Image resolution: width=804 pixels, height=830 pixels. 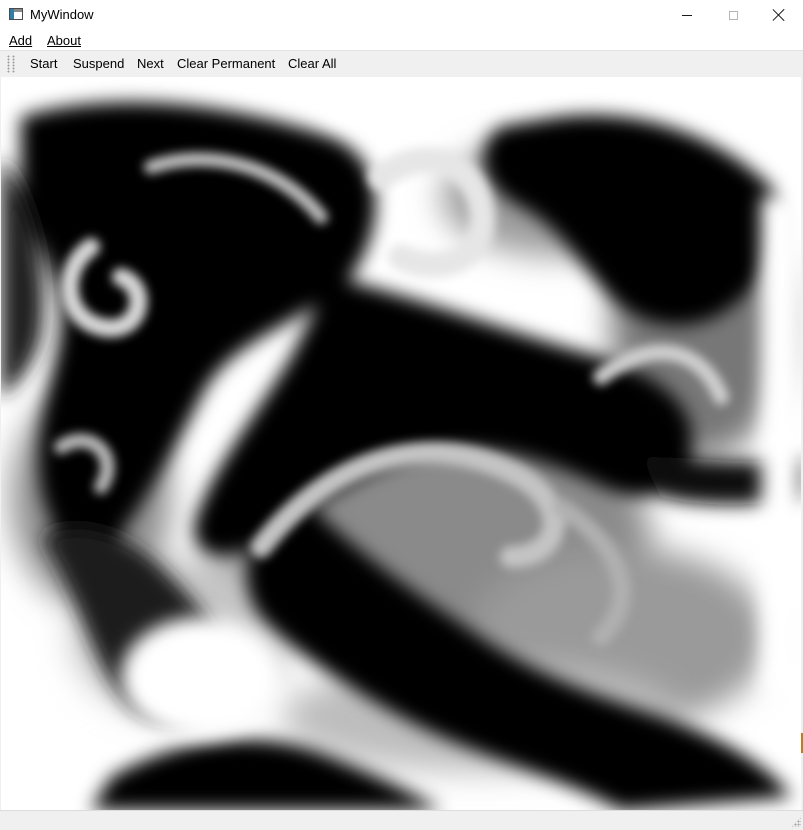 I want to click on maximize-icon, so click(x=733, y=15).